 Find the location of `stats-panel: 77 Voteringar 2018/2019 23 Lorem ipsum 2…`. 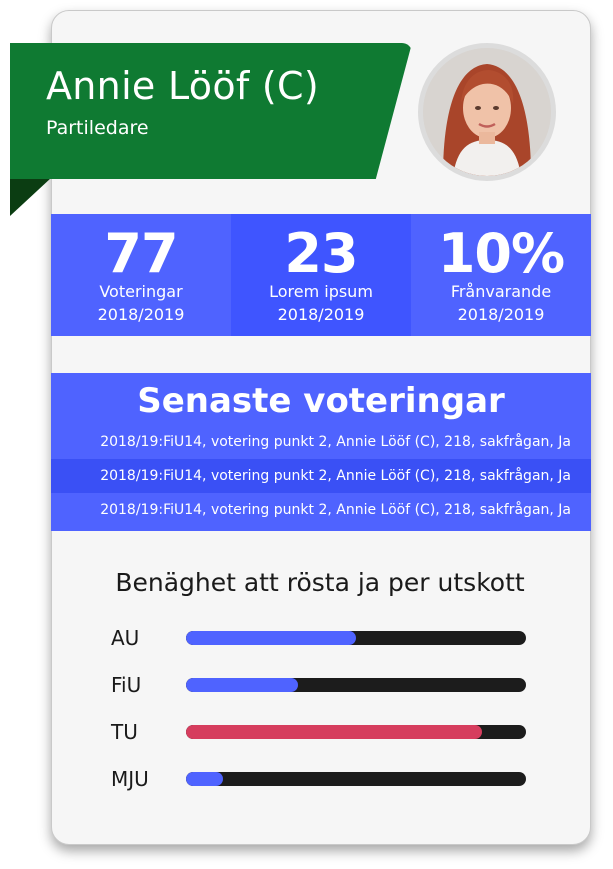

stats-panel: 77 Voteringar 2018/2019 23 Lorem ipsum 2… is located at coordinates (321, 275).